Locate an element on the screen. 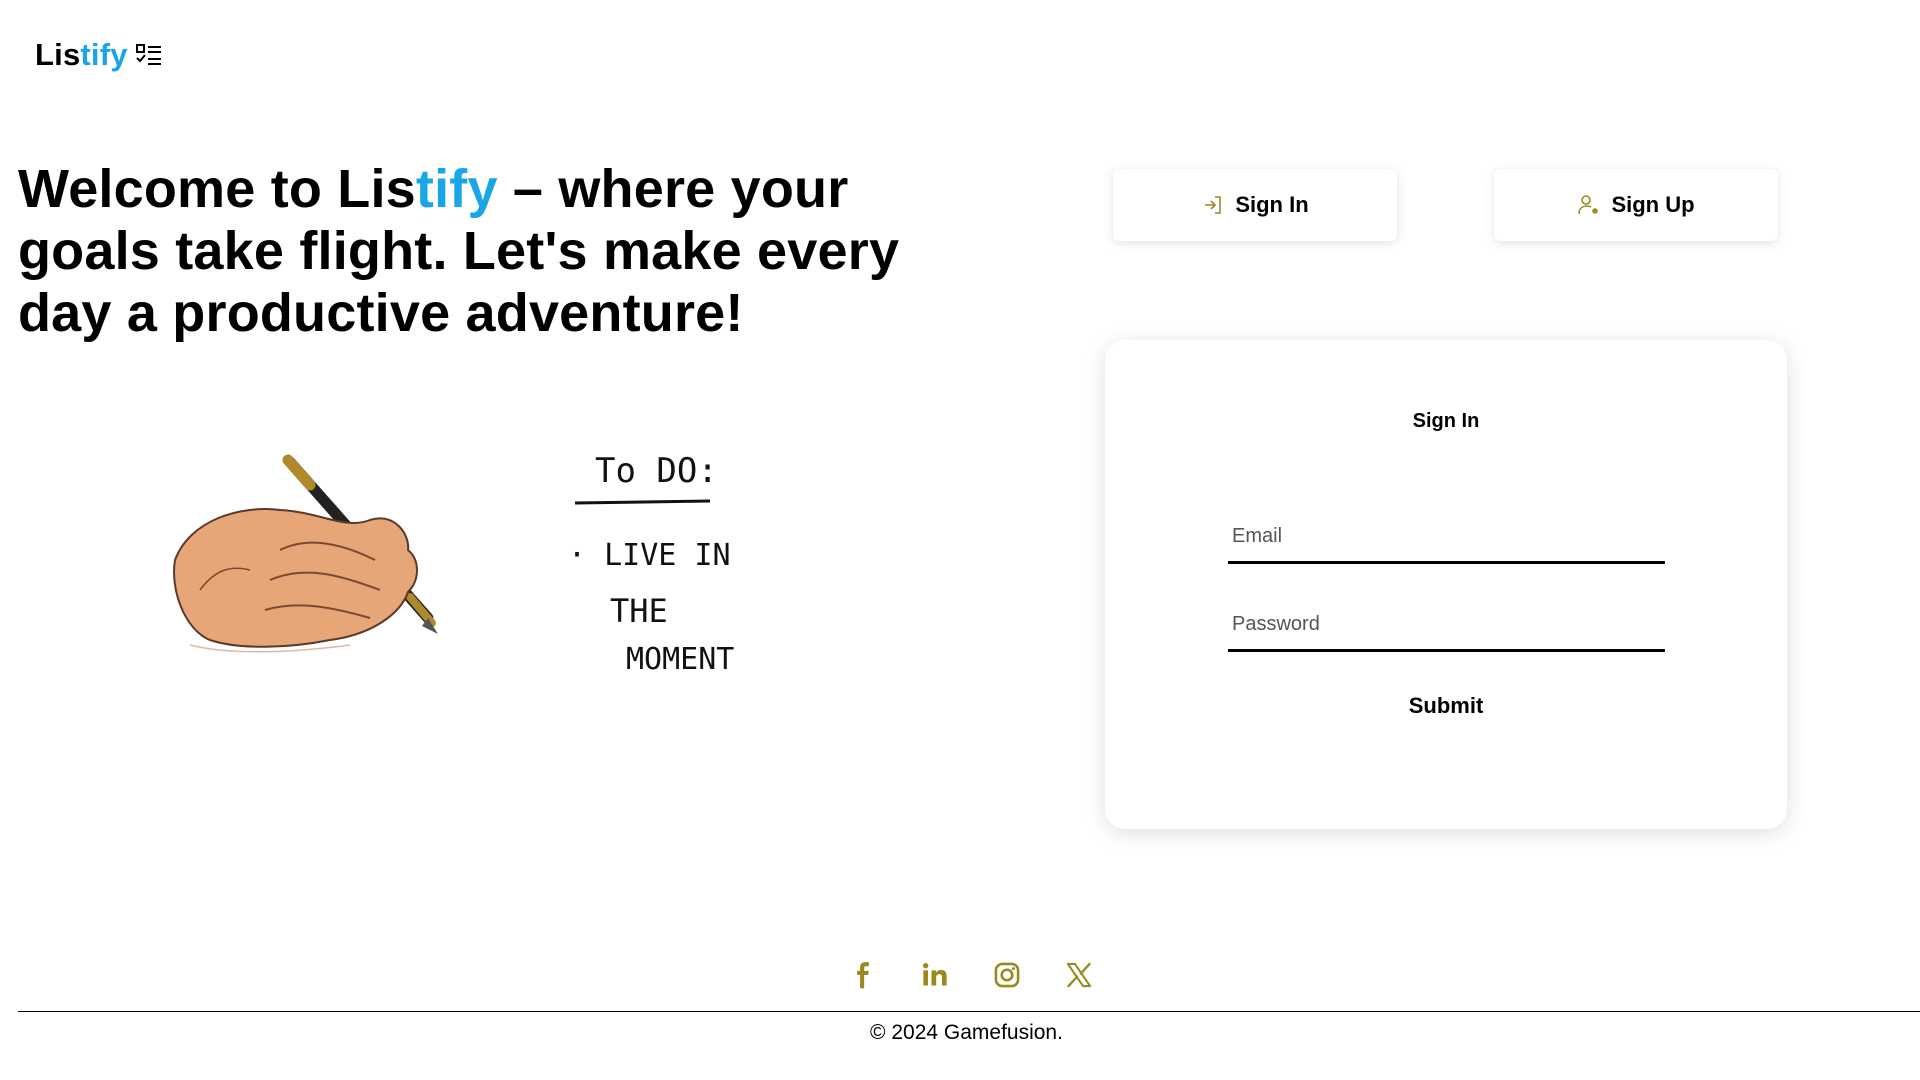  social-links is located at coordinates (971, 975).